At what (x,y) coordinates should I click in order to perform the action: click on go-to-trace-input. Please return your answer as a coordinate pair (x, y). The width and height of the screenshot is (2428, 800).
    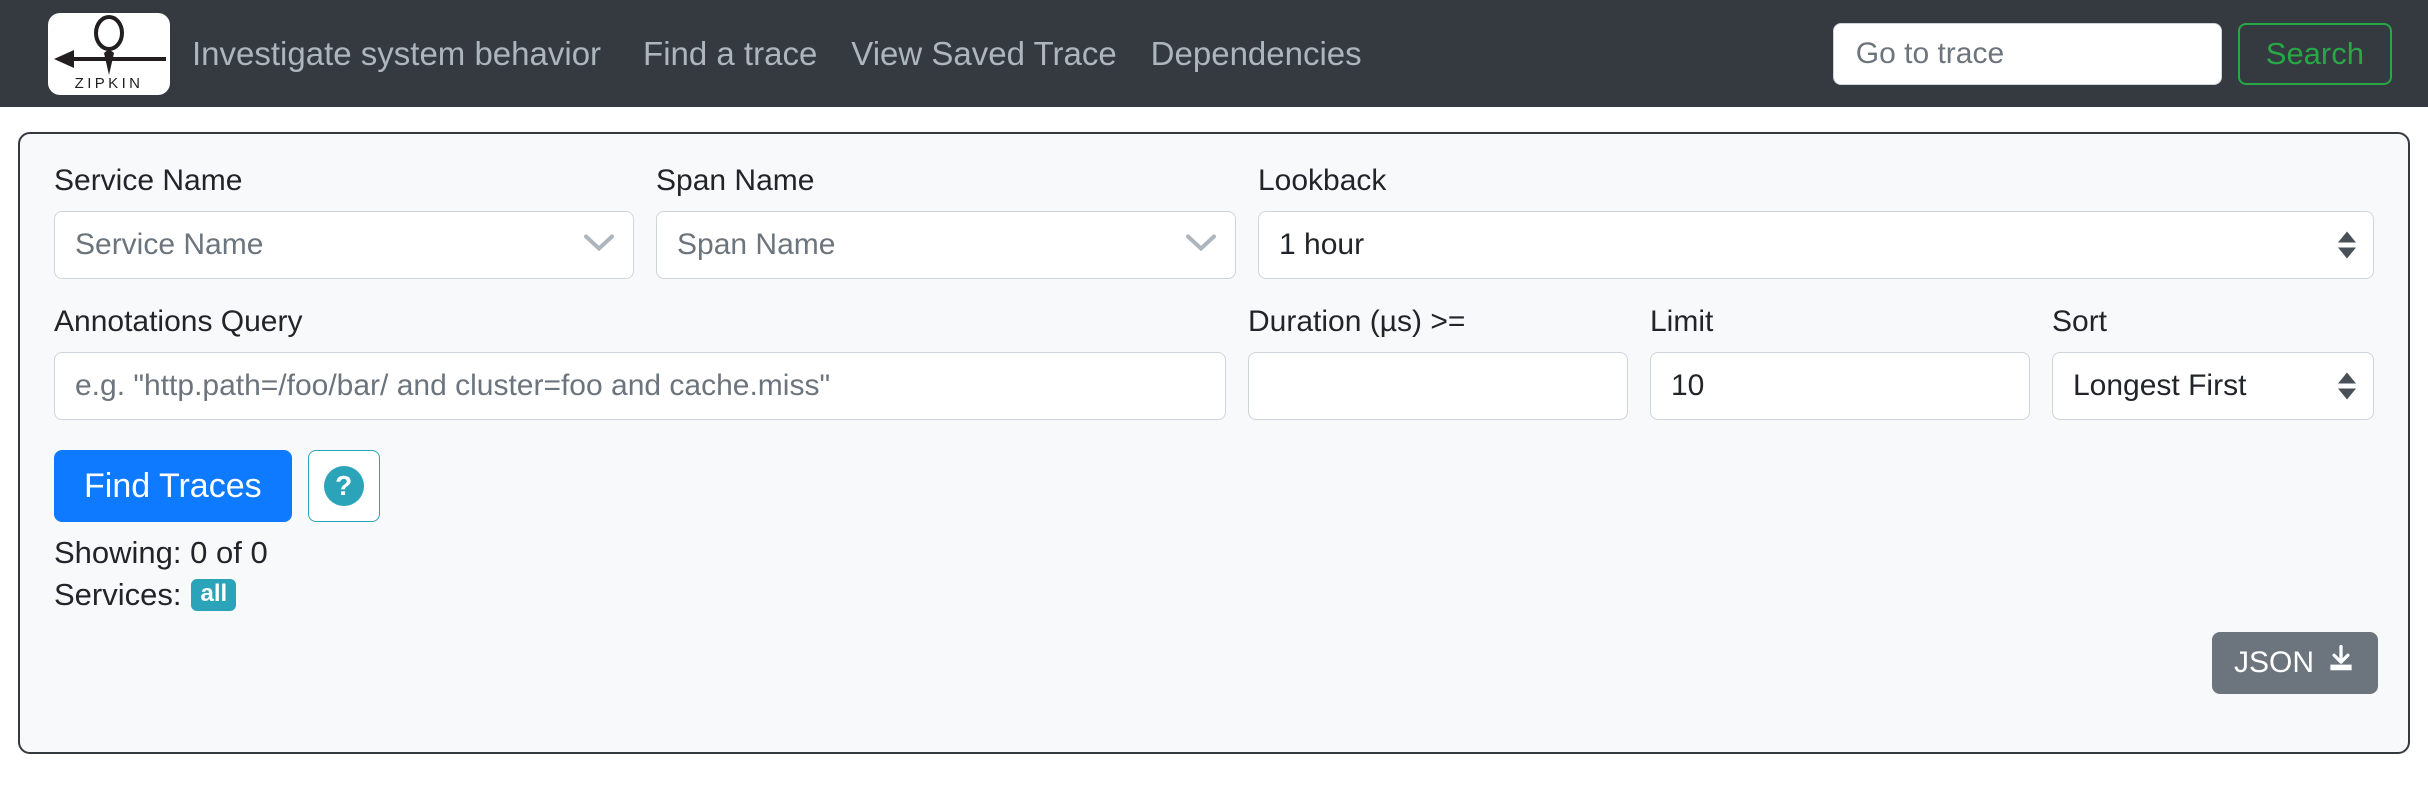
    Looking at the image, I should click on (2027, 53).